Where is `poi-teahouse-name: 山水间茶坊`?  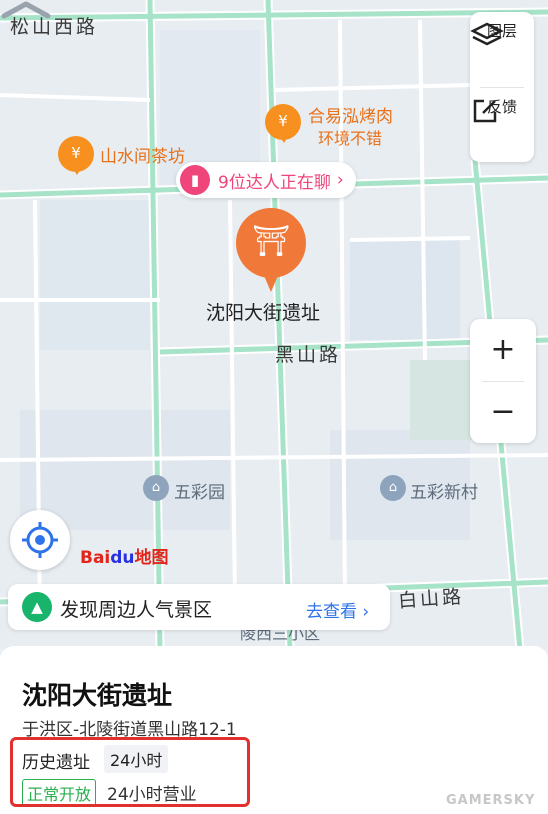
poi-teahouse-name: 山水间茶坊 is located at coordinates (142, 154).